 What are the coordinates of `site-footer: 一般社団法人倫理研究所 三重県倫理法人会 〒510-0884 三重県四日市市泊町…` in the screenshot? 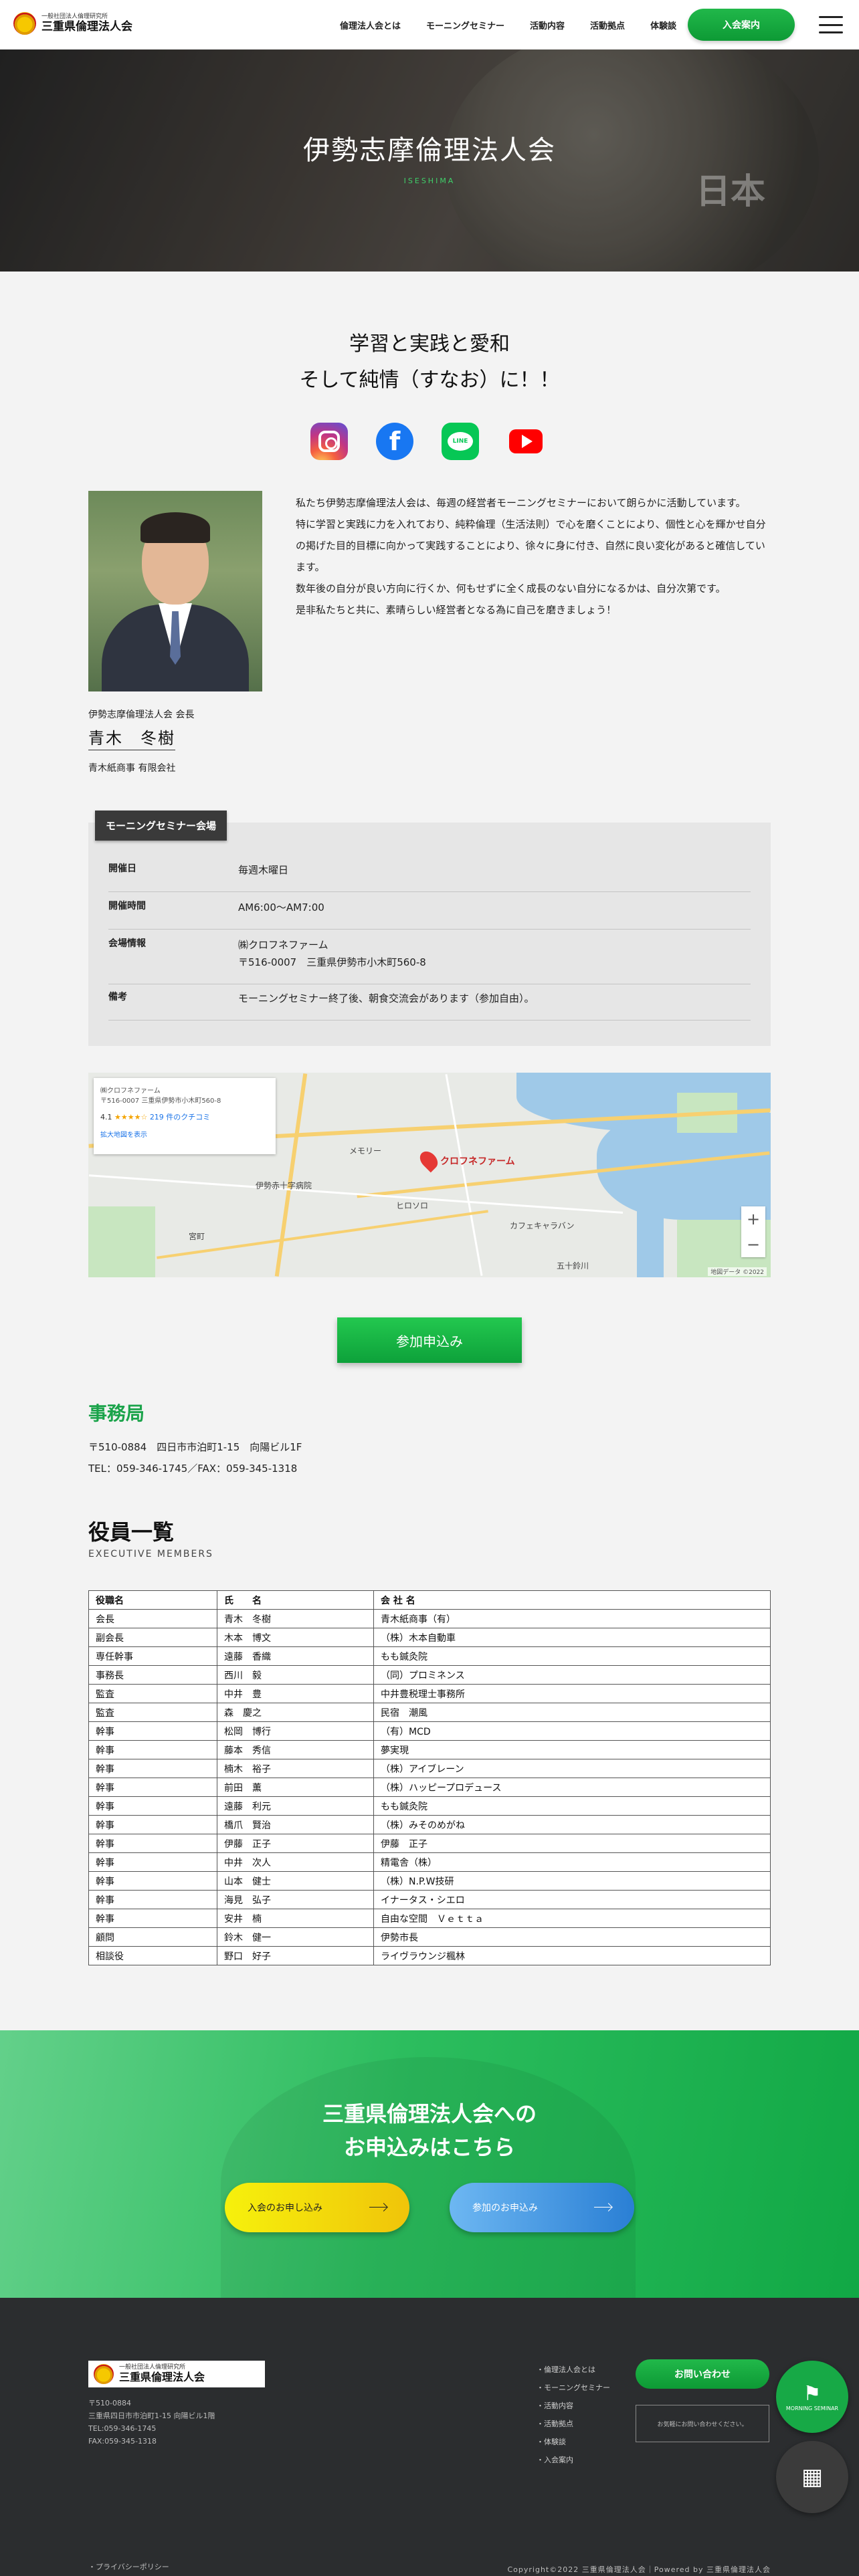 It's located at (429, 2437).